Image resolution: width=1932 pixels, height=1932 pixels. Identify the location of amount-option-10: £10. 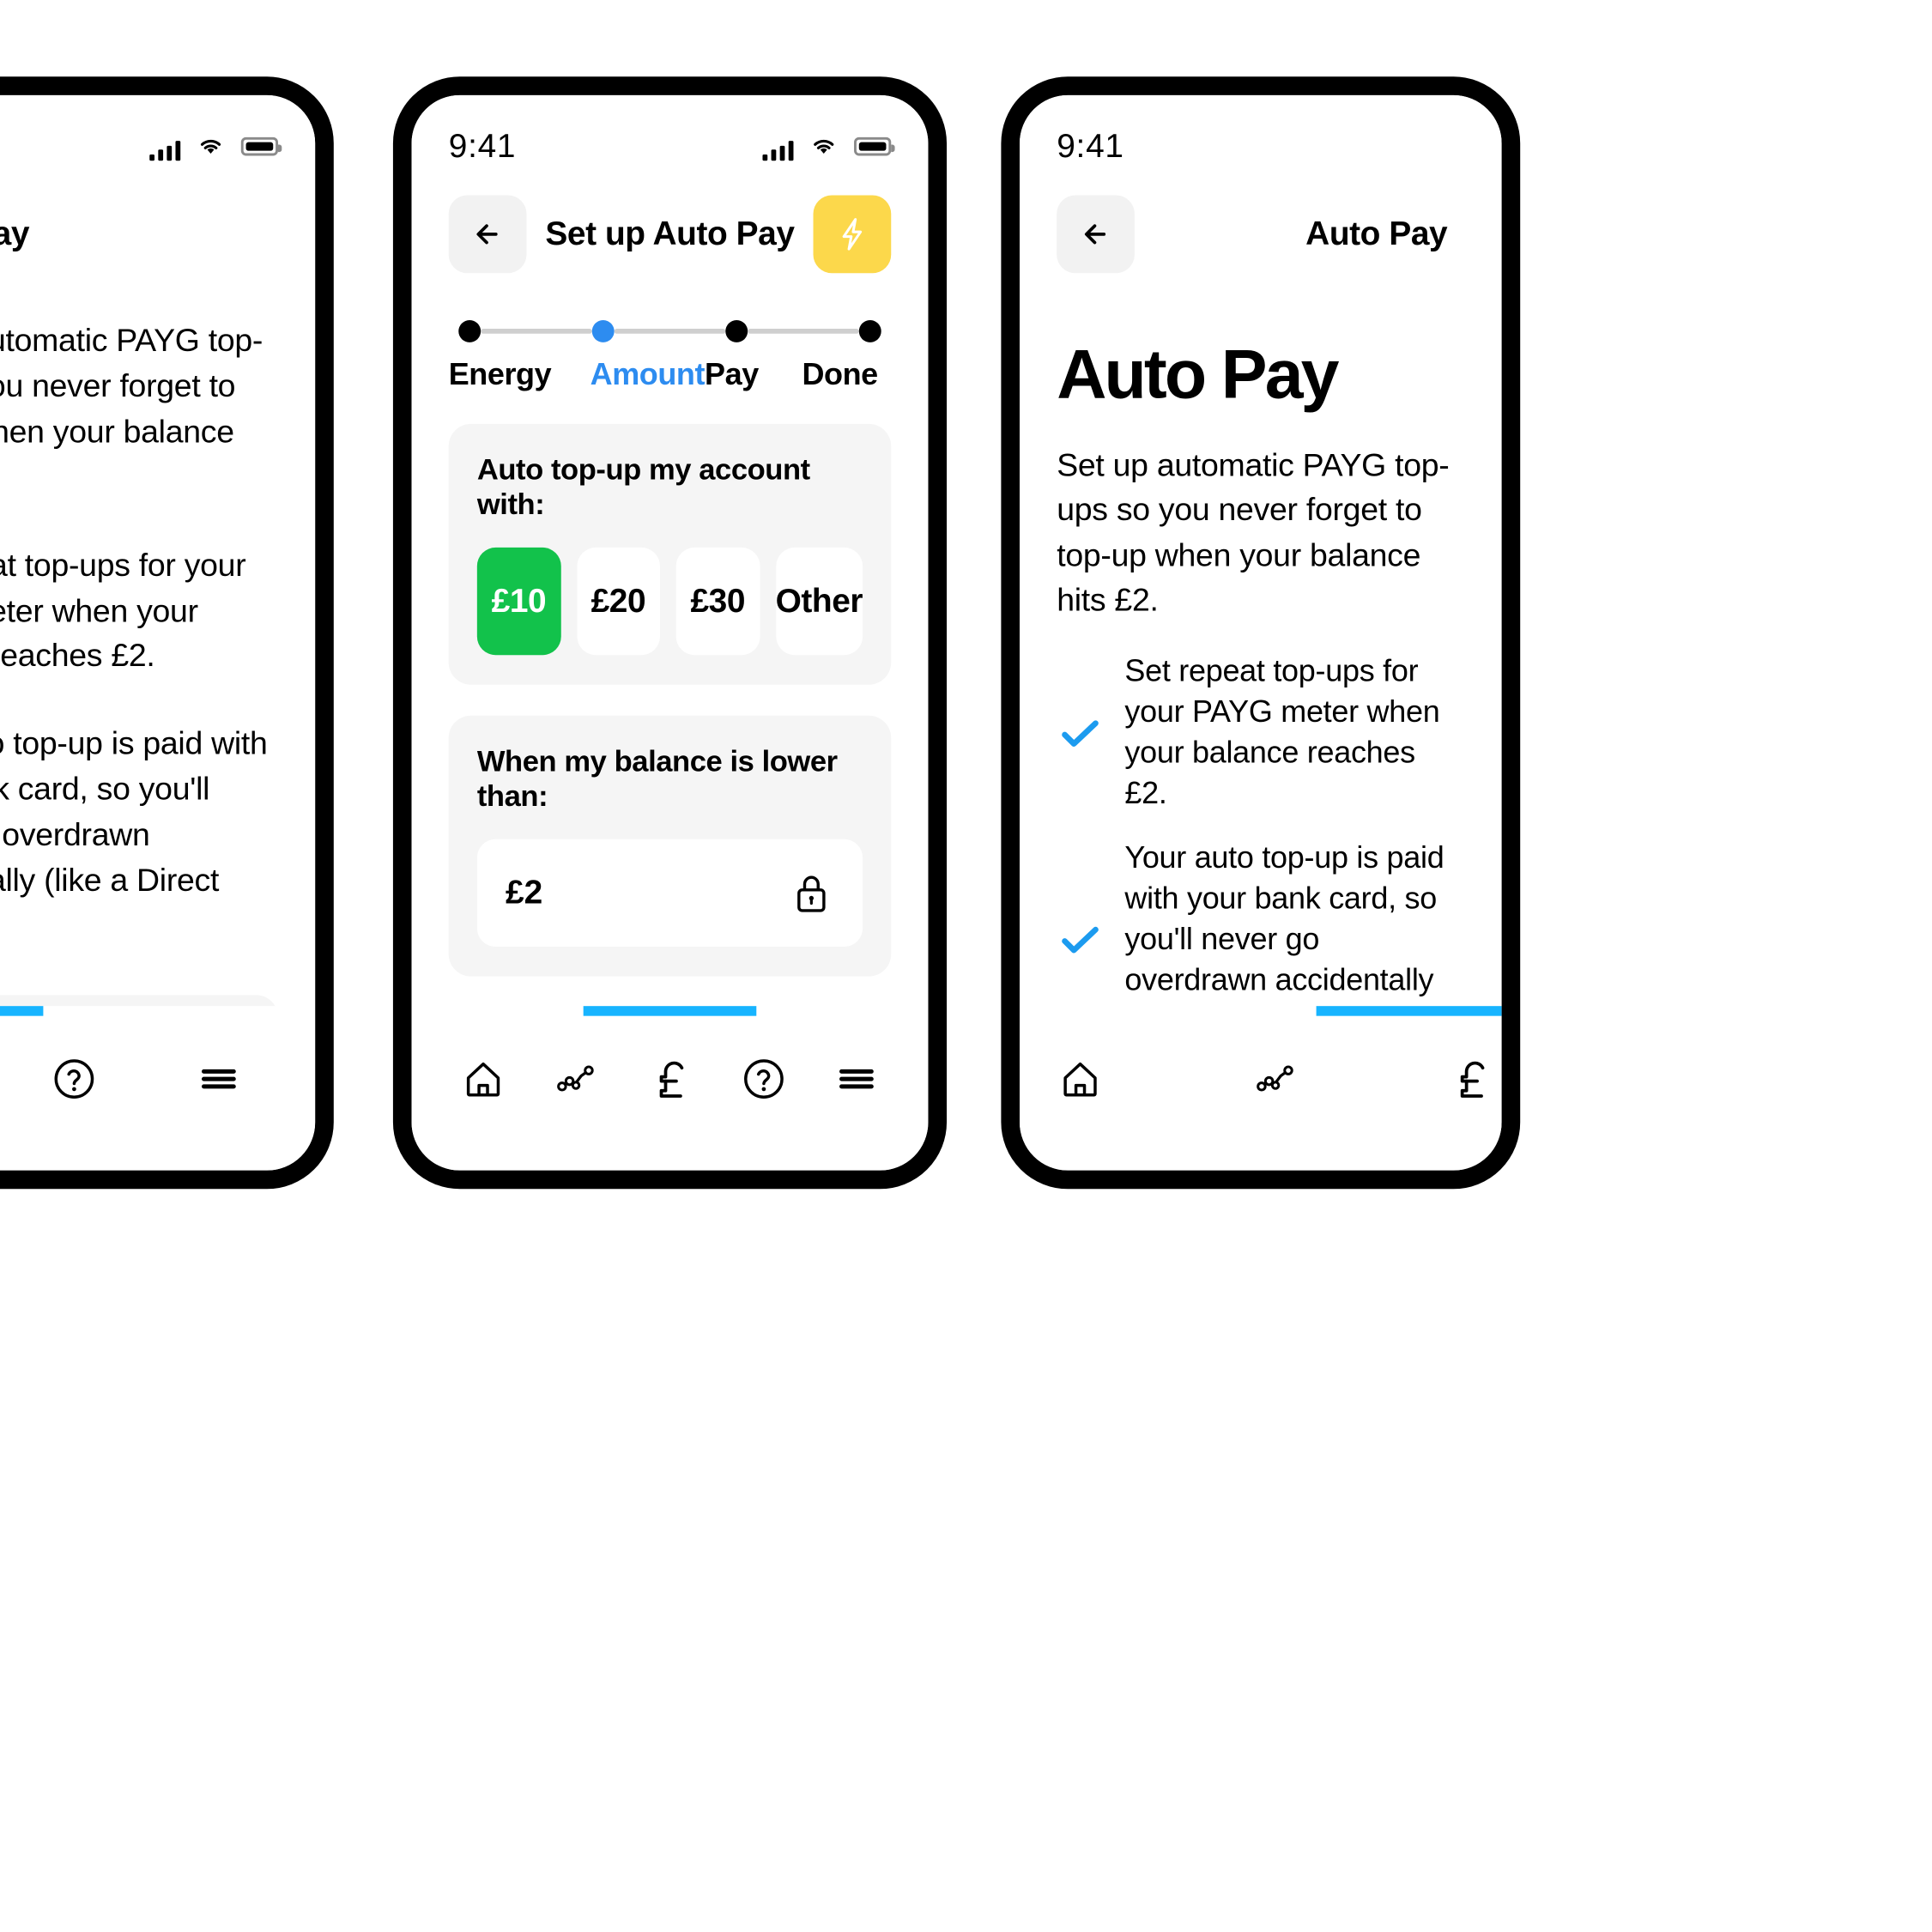
(518, 601).